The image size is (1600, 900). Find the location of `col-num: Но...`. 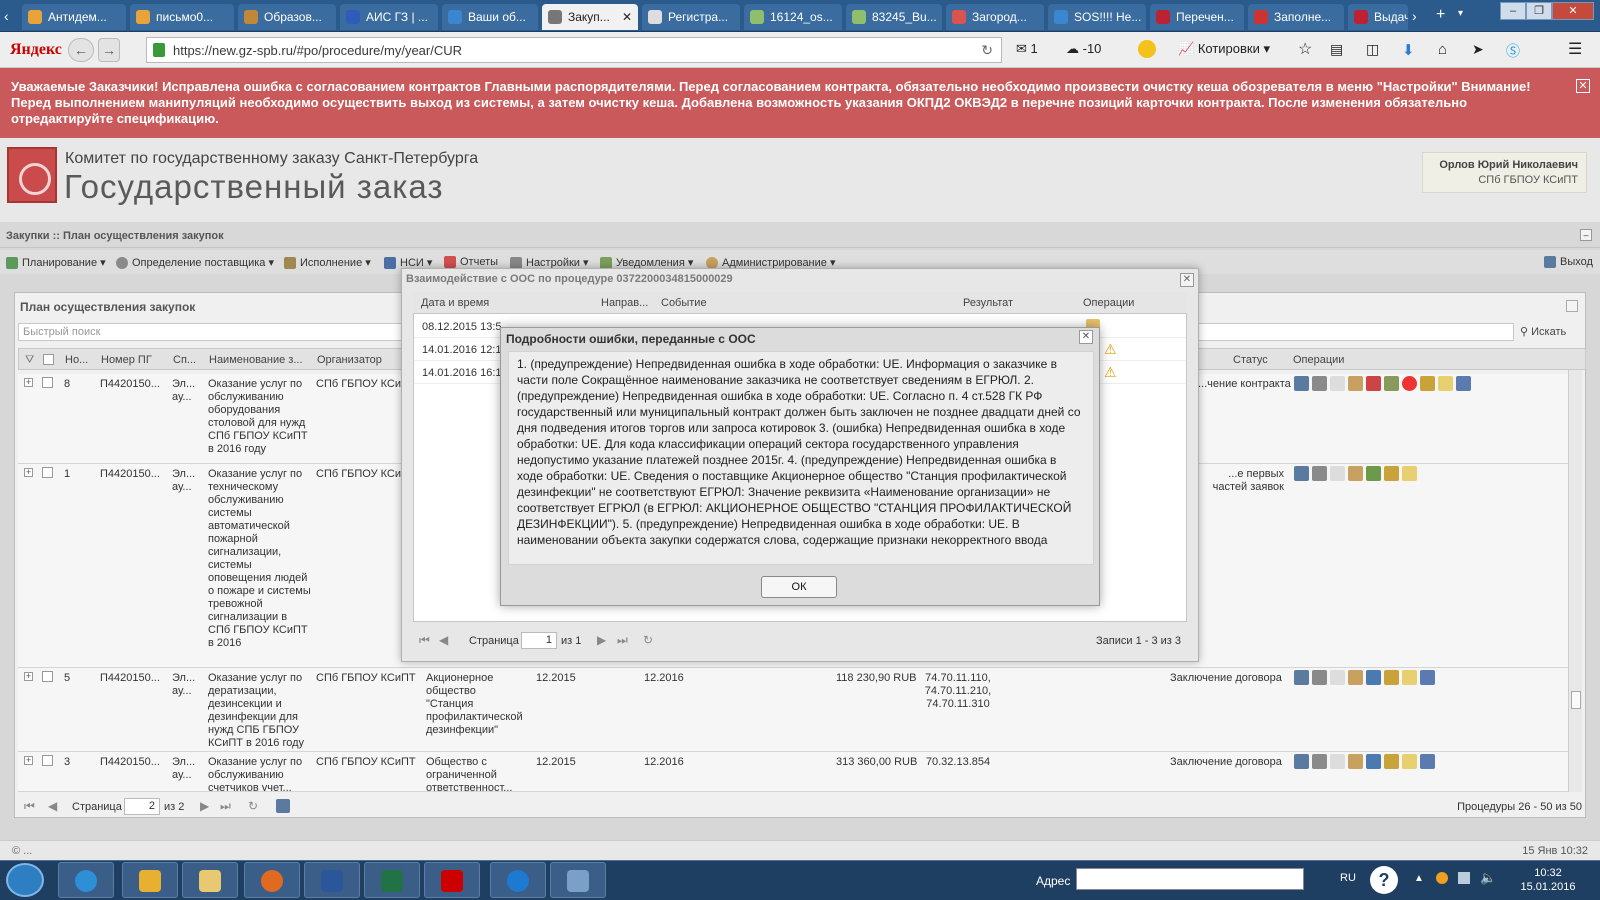

col-num: Но... is located at coordinates (76, 360).